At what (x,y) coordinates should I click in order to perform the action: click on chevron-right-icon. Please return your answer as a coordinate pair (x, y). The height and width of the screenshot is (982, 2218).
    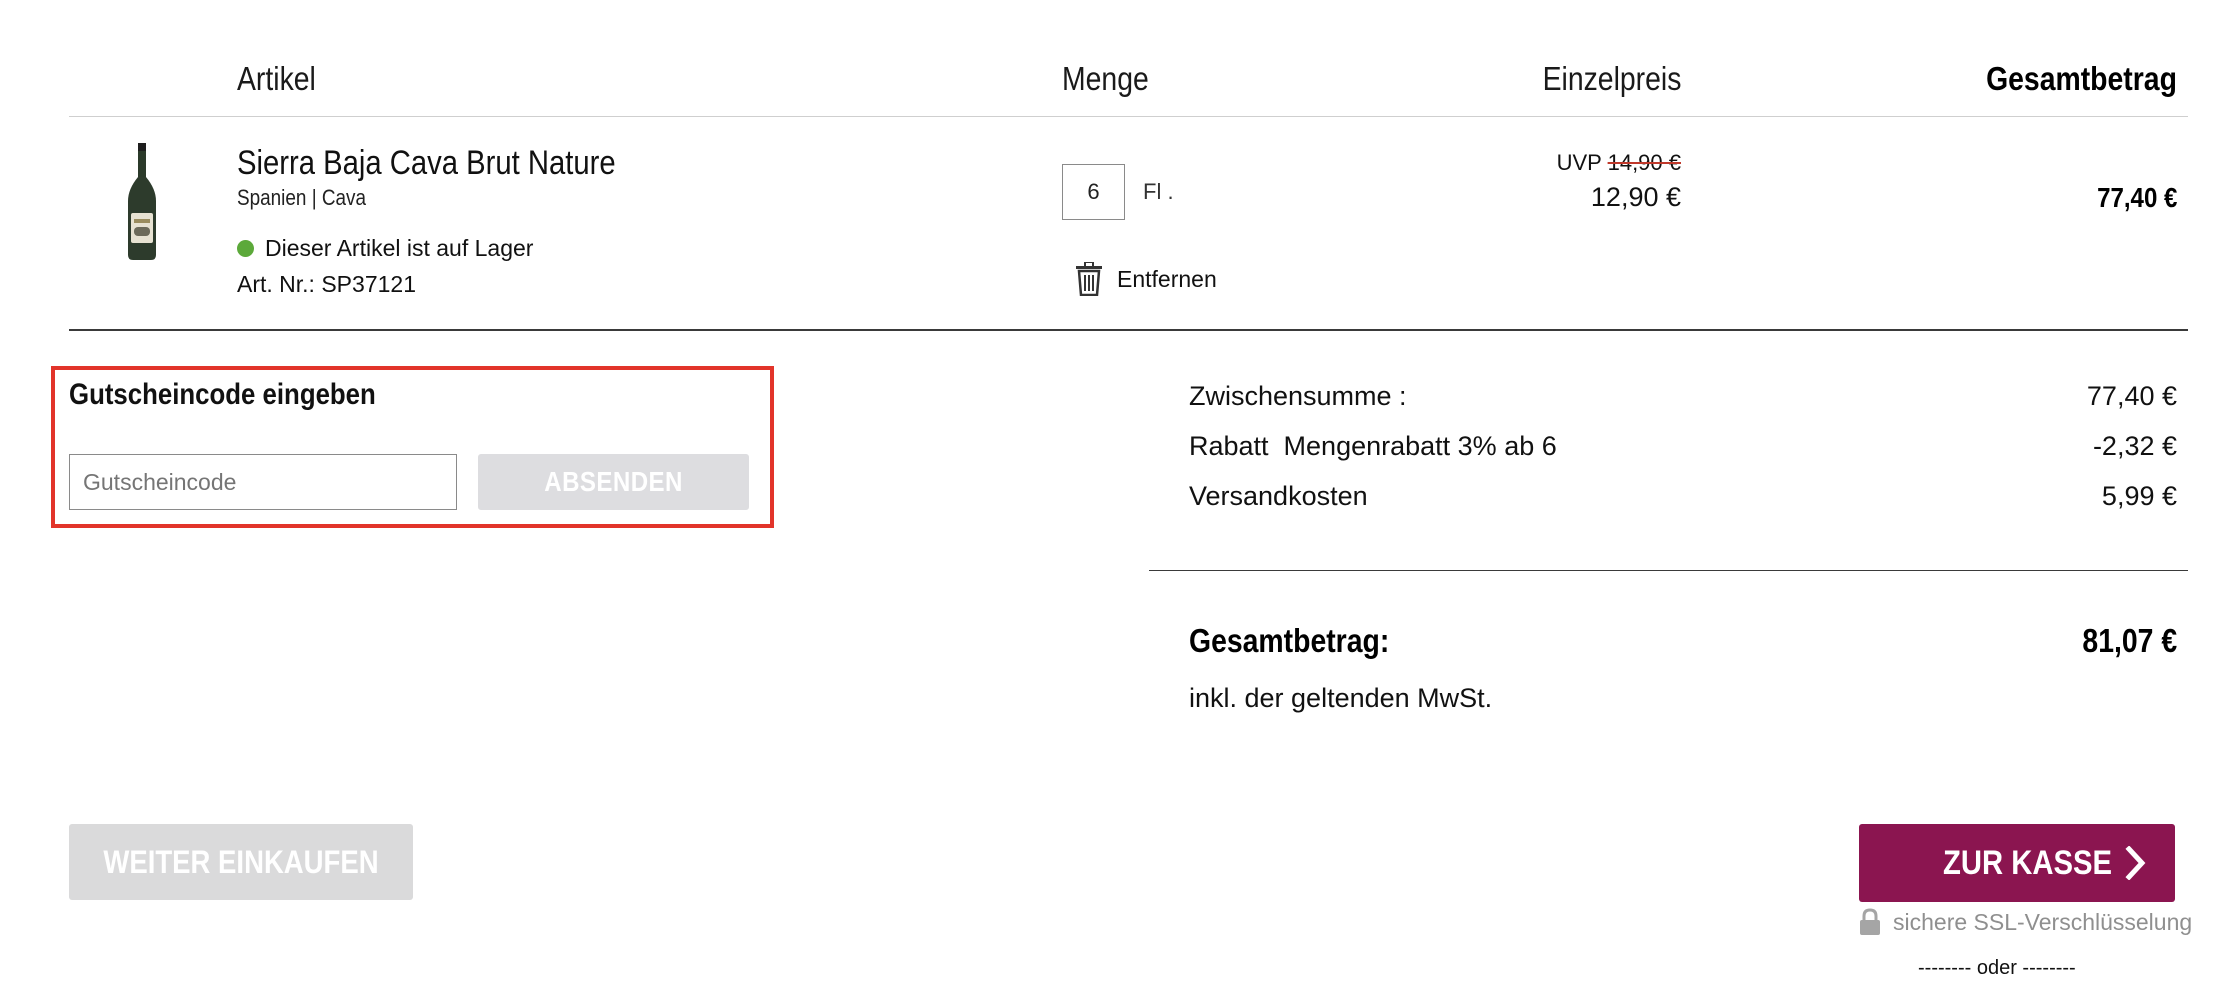
    Looking at the image, I should click on (2135, 863).